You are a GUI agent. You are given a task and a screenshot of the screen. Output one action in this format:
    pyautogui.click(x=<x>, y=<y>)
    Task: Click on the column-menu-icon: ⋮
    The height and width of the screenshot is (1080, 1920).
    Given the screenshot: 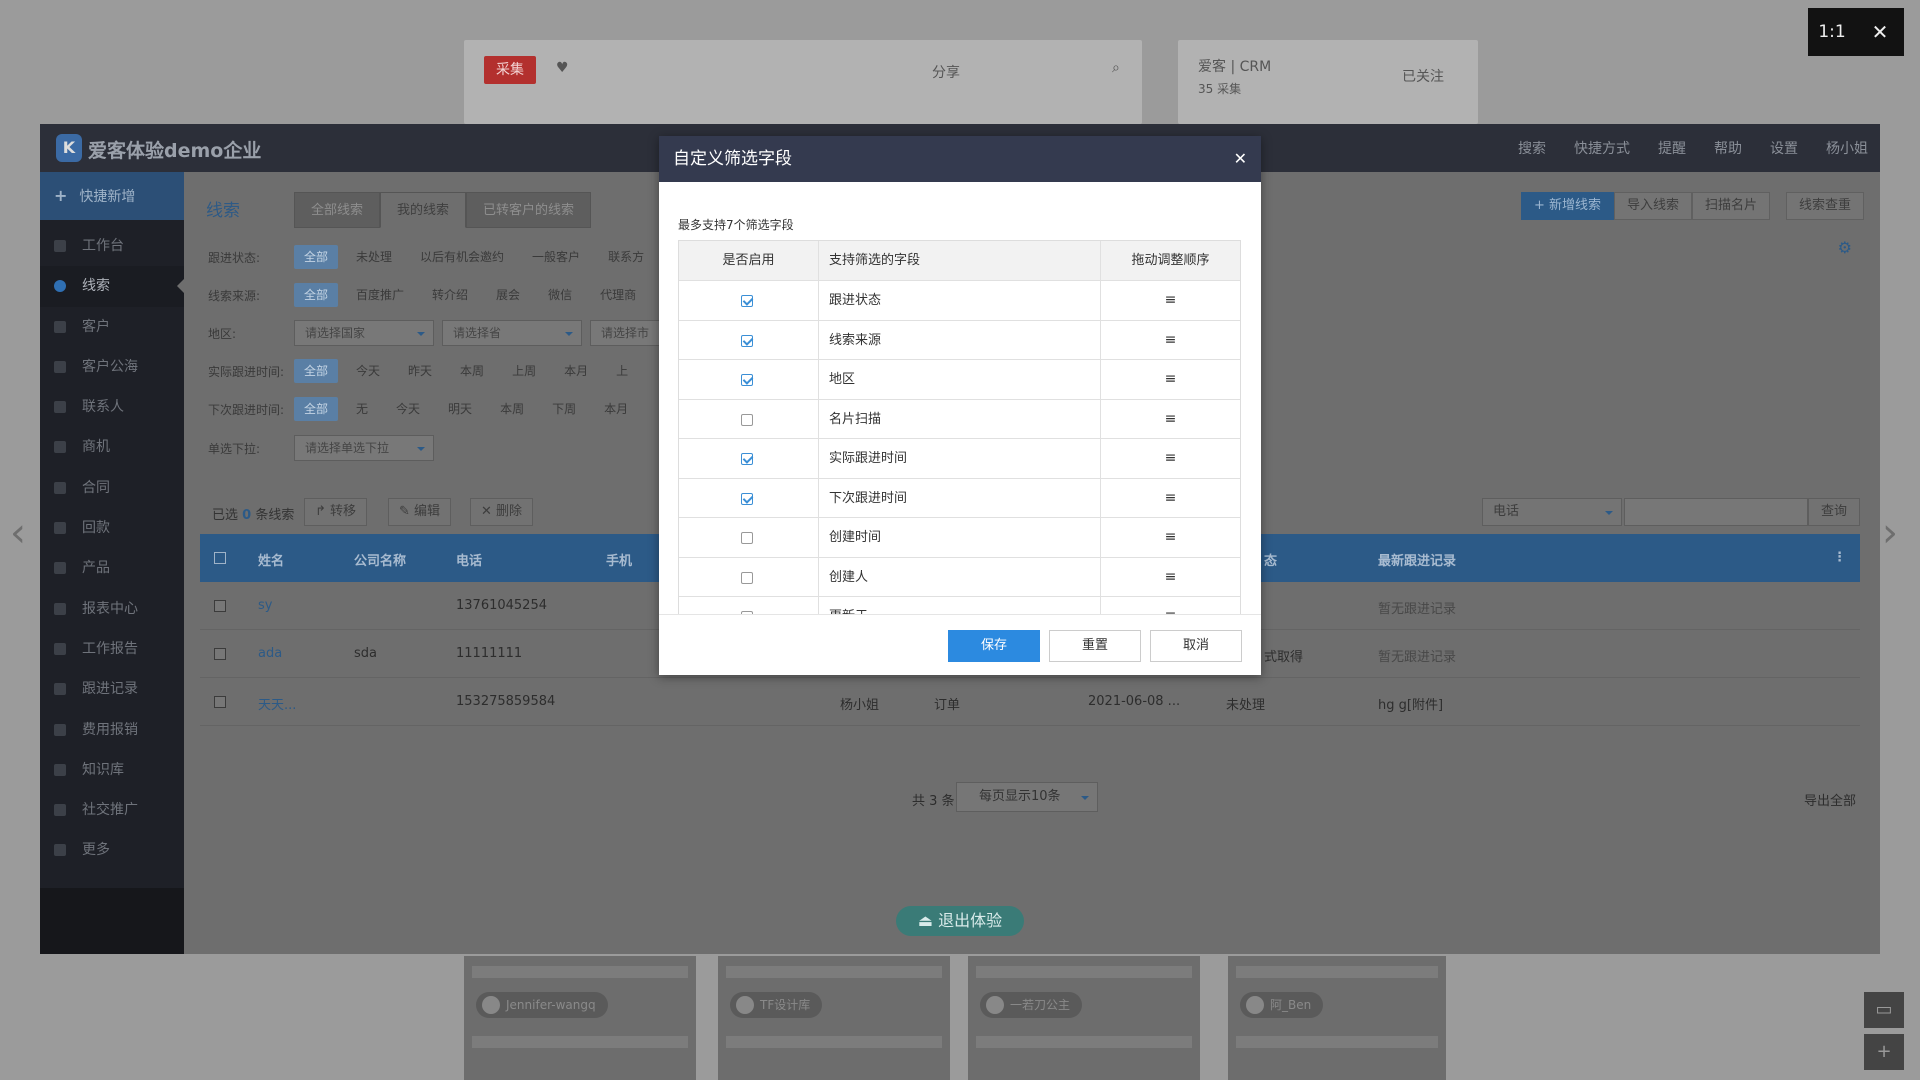 What is the action you would take?
    pyautogui.click(x=1839, y=557)
    